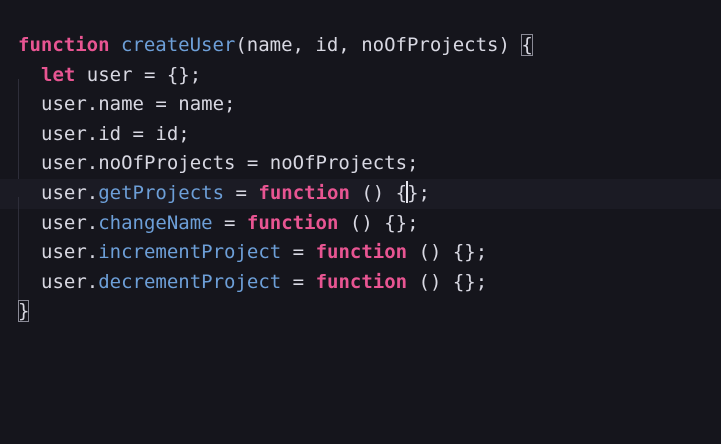 This screenshot has height=444, width=721. Describe the element at coordinates (138, 104) in the screenshot. I see `code-token: user.name = name;` at that location.